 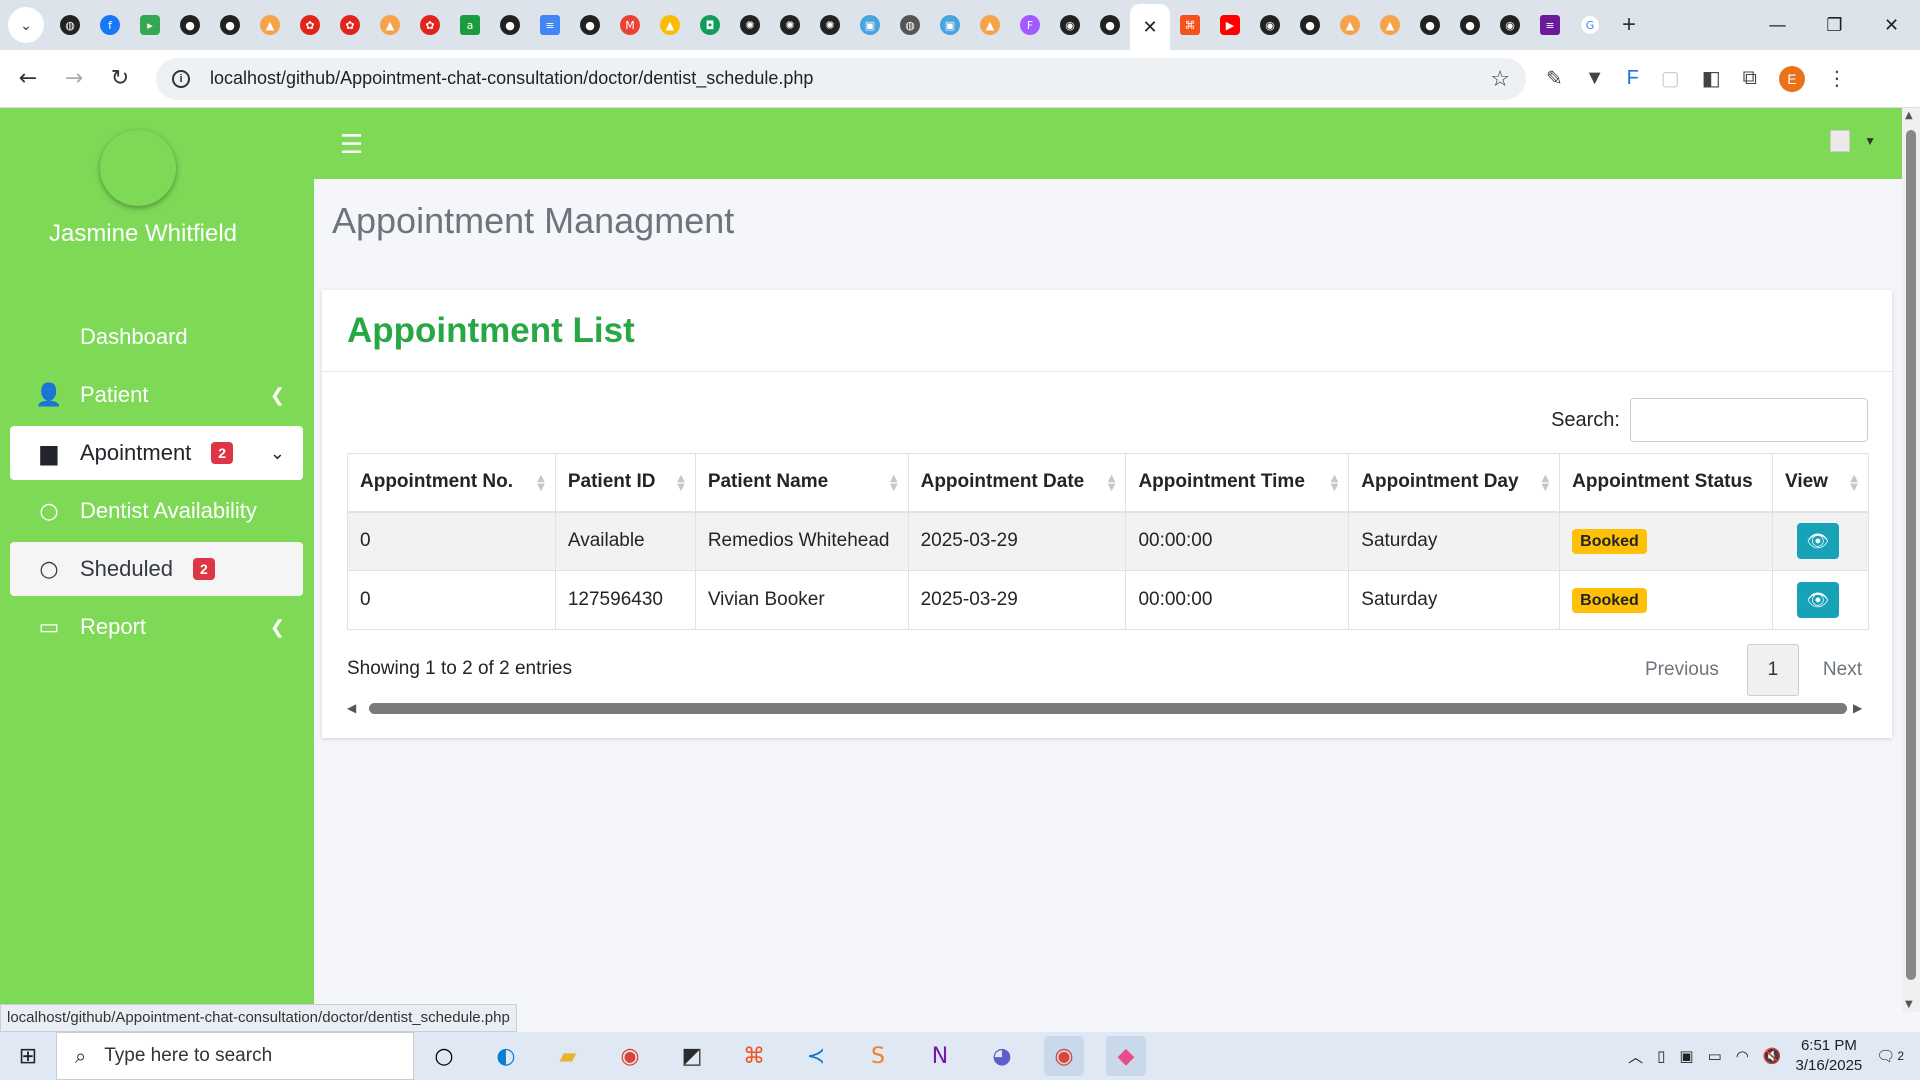 I want to click on audio-icon: ◧, so click(x=1711, y=78).